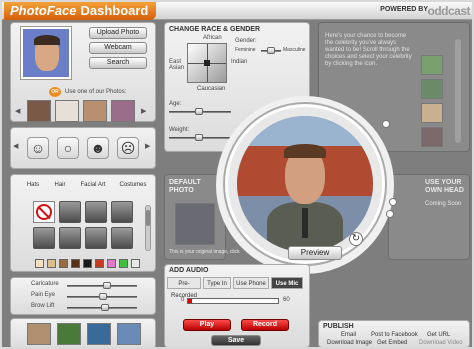  What do you see at coordinates (98, 148) in the screenshot?
I see `expression-smile-icon: ☻` at bounding box center [98, 148].